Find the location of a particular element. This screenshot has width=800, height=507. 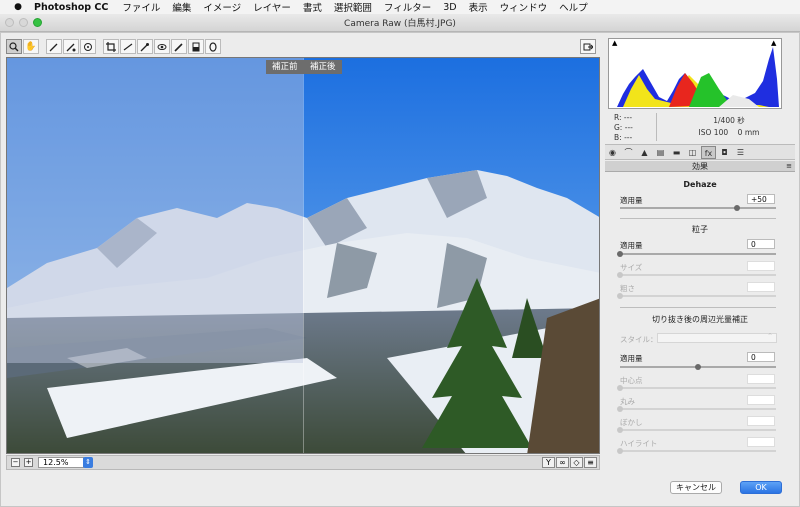

open-preferences-button is located at coordinates (588, 46).